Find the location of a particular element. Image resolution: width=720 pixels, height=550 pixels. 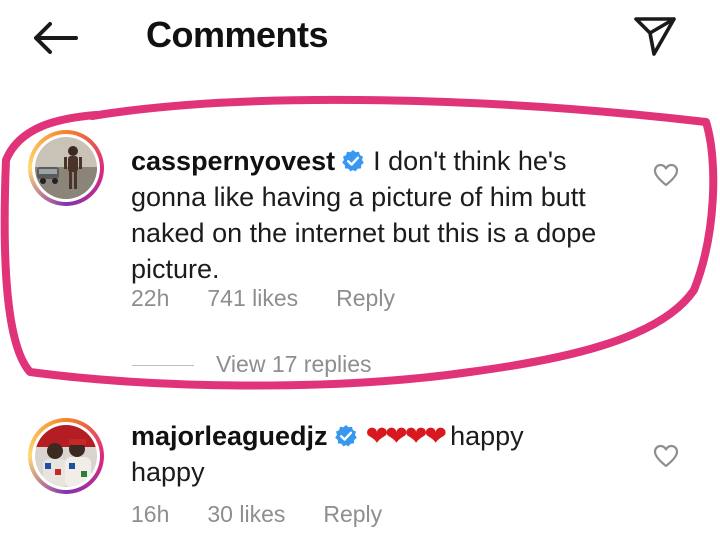

page-title: Comments is located at coordinates (237, 34).